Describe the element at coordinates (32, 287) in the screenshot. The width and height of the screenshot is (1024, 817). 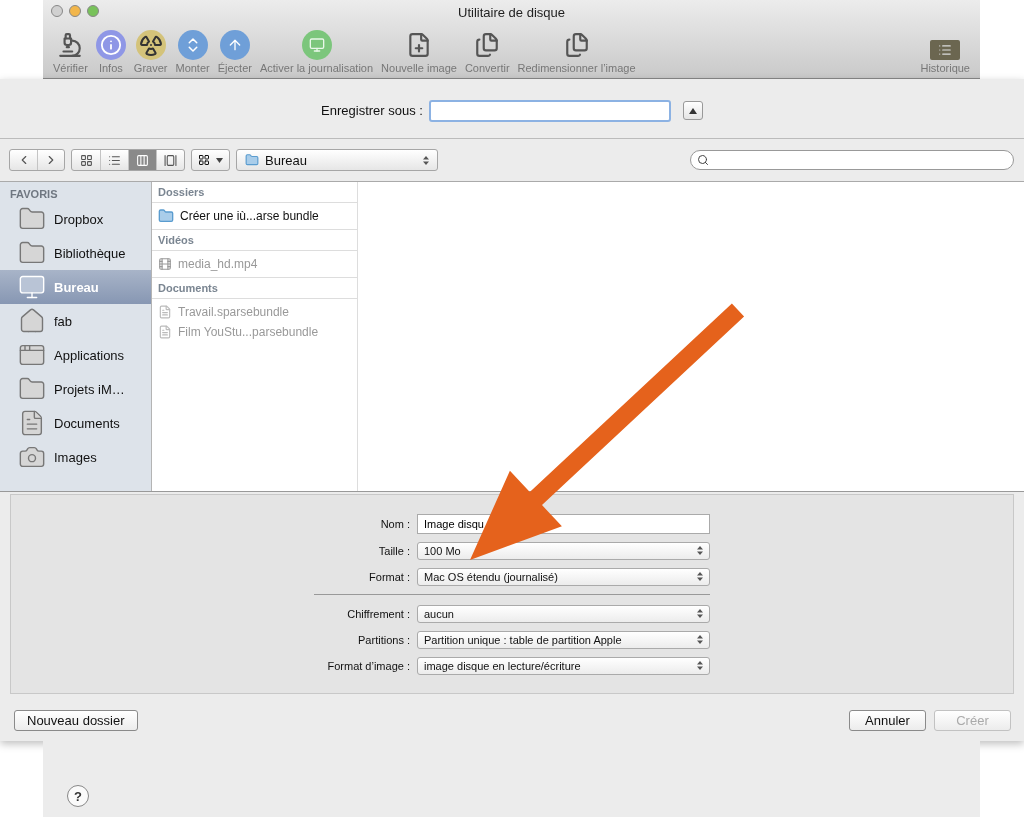
I see `desktop-icon` at that location.